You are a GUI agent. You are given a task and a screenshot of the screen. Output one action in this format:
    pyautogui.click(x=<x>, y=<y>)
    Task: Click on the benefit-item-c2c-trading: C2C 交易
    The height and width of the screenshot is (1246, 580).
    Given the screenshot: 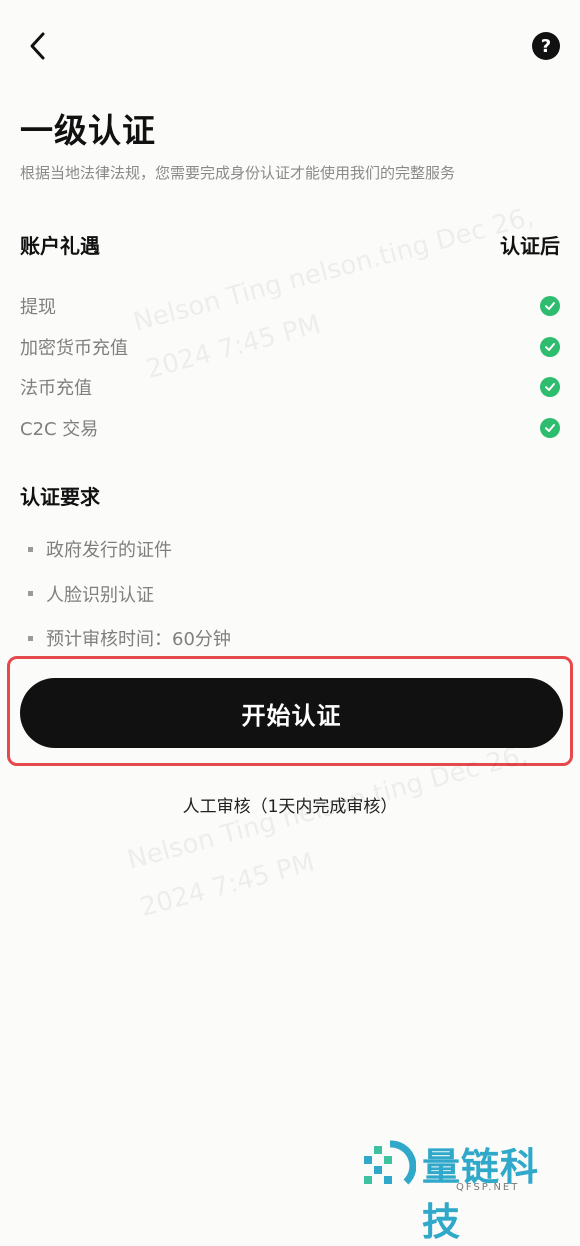 What is the action you would take?
    pyautogui.click(x=290, y=428)
    